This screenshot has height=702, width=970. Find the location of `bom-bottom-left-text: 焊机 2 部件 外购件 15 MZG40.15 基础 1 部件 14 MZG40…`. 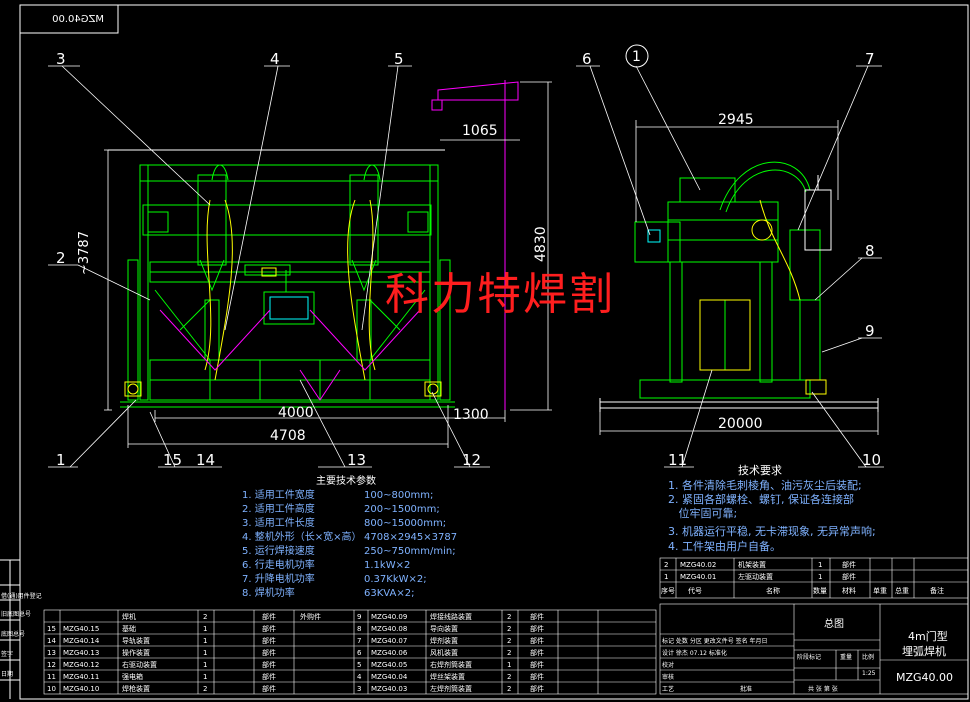

bom-bottom-left-text: 焊机 2 部件 外购件 15 MZG40.15 基础 1 部件 14 MZG40… is located at coordinates (184, 652).